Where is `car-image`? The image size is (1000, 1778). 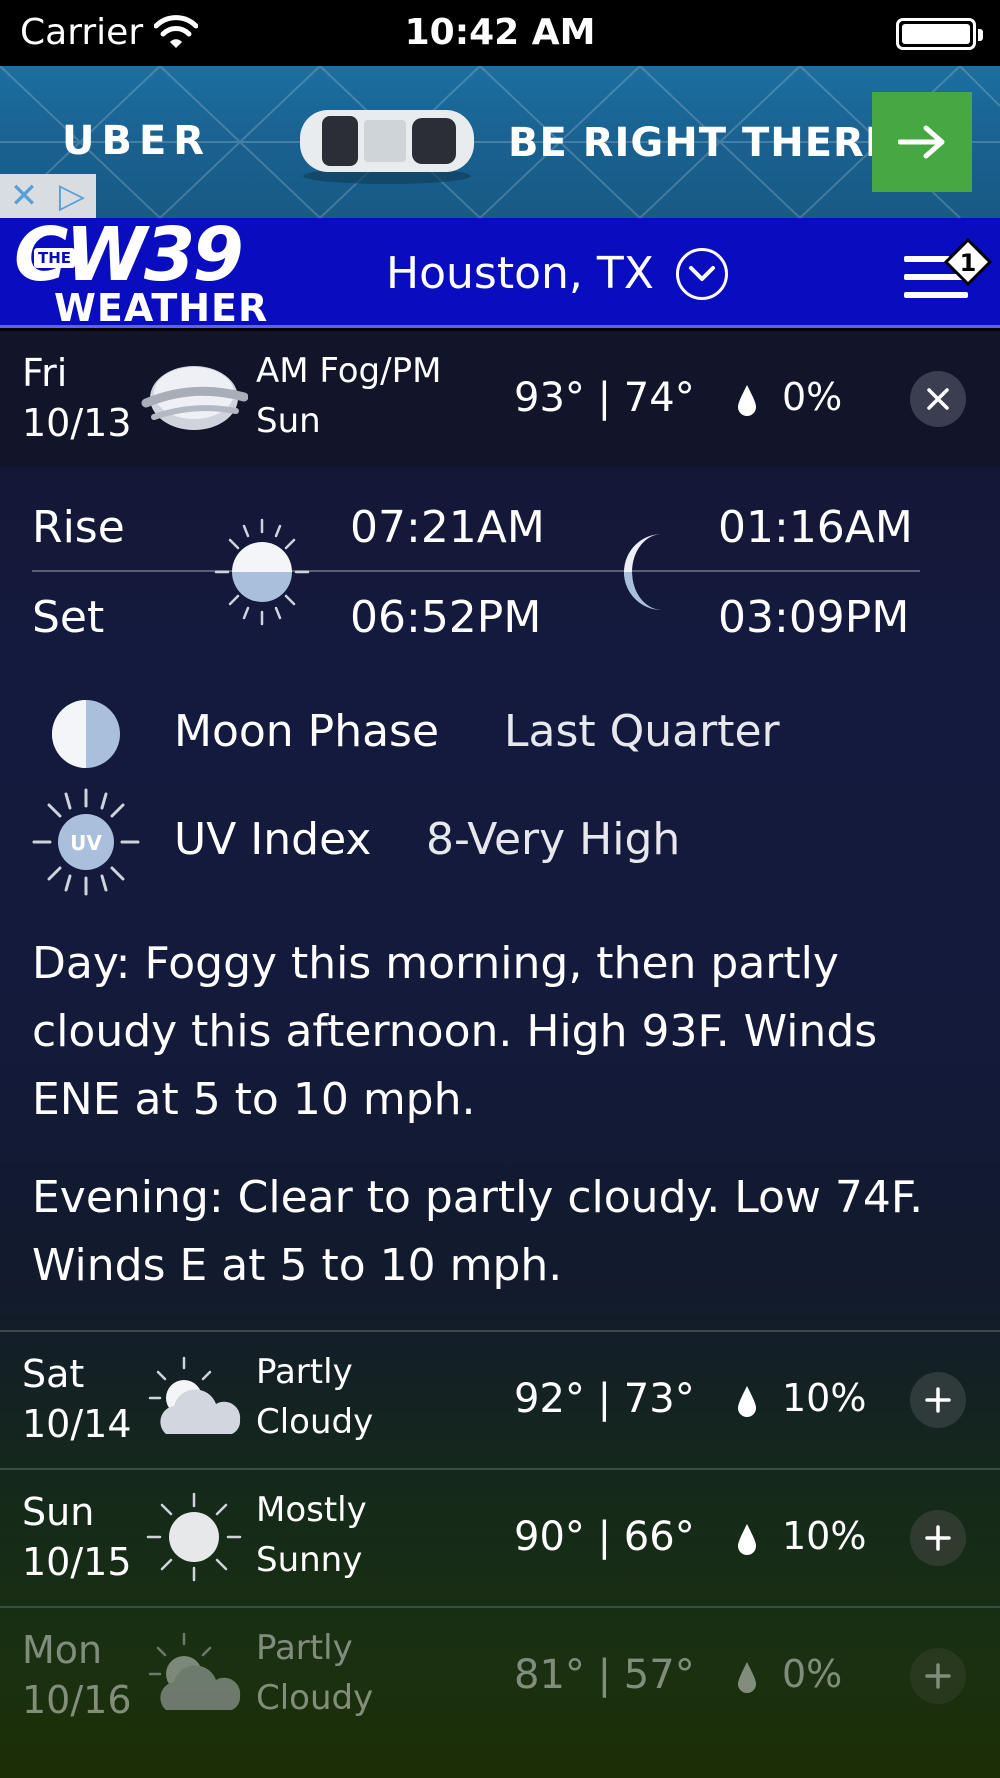 car-image is located at coordinates (387, 147).